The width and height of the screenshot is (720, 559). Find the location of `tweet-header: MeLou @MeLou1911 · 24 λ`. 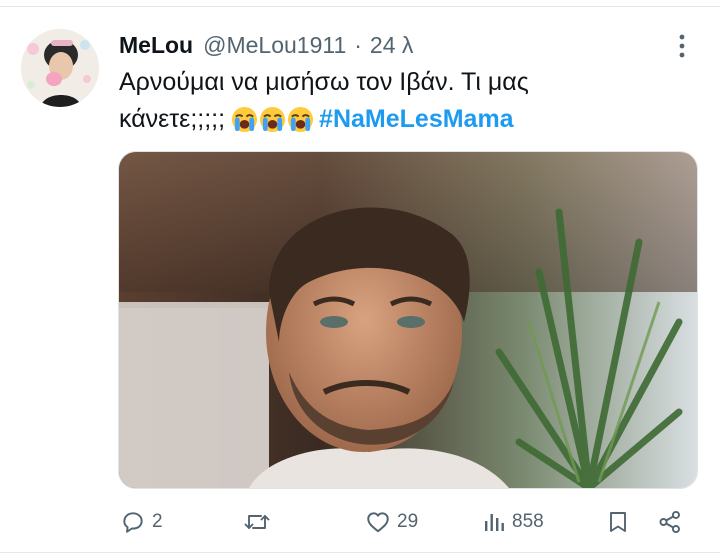

tweet-header: MeLou @MeLou1911 · 24 λ is located at coordinates (266, 45).